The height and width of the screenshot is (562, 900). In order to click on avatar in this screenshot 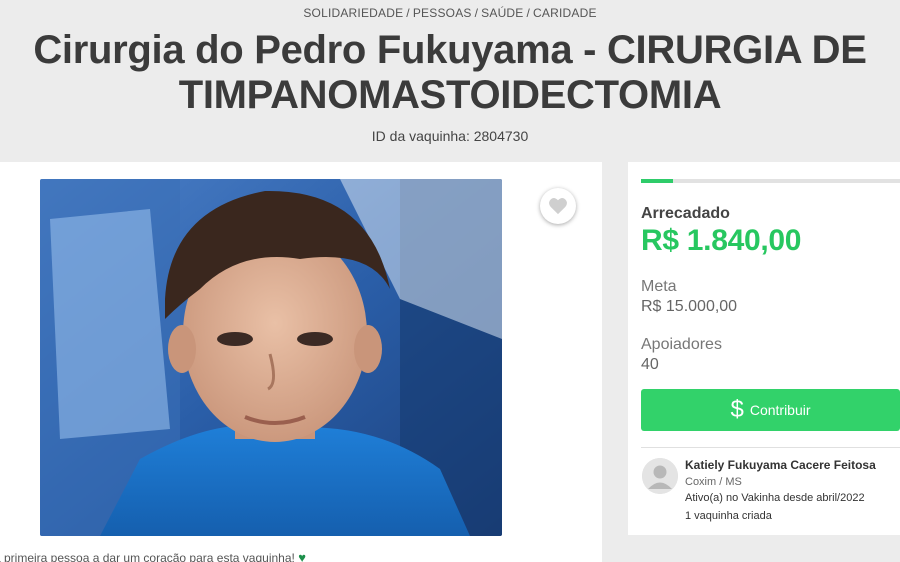, I will do `click(660, 476)`.